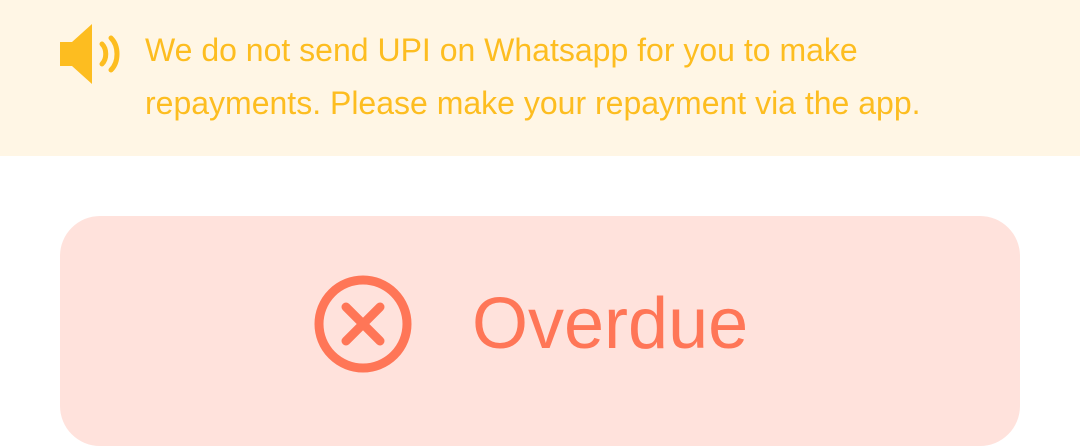 The width and height of the screenshot is (1080, 446). Describe the element at coordinates (610, 324) in the screenshot. I see `status-label: Overdue` at that location.